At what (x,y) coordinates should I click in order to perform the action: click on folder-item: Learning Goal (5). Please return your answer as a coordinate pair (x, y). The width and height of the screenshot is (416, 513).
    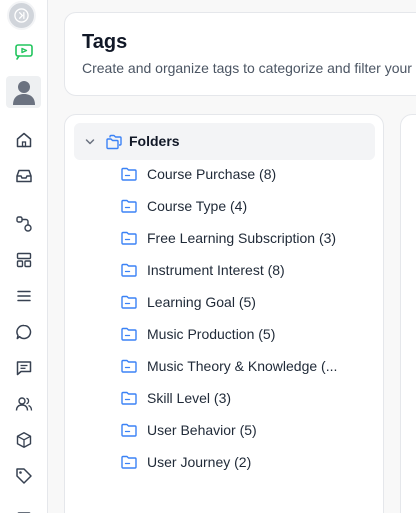
    Looking at the image, I should click on (240, 302).